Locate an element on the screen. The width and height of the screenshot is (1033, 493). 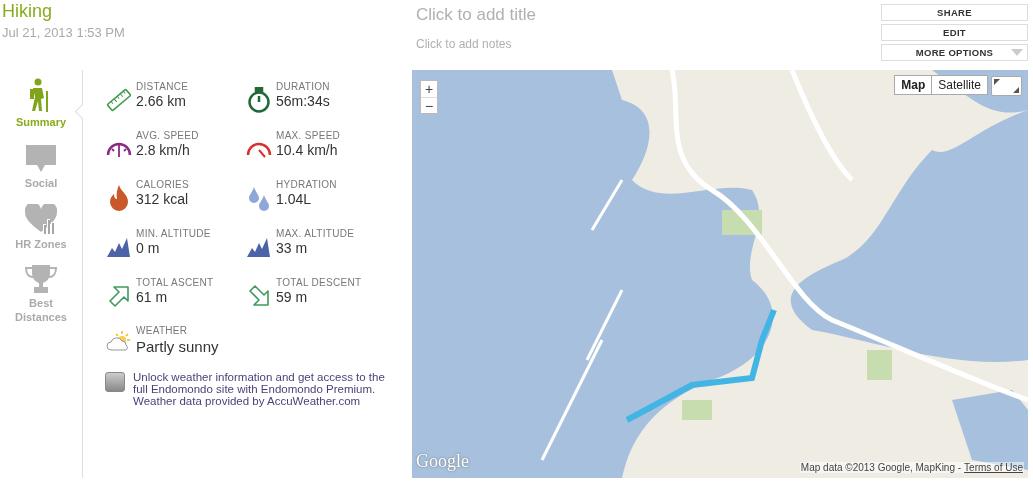
stat-value: 0 m is located at coordinates (148, 248).